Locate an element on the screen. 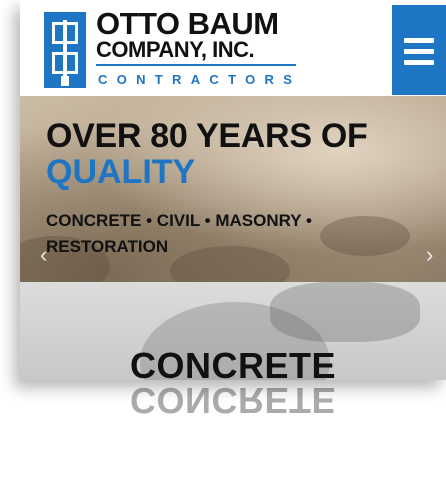 The width and height of the screenshot is (446, 480). logo-divider is located at coordinates (196, 65).